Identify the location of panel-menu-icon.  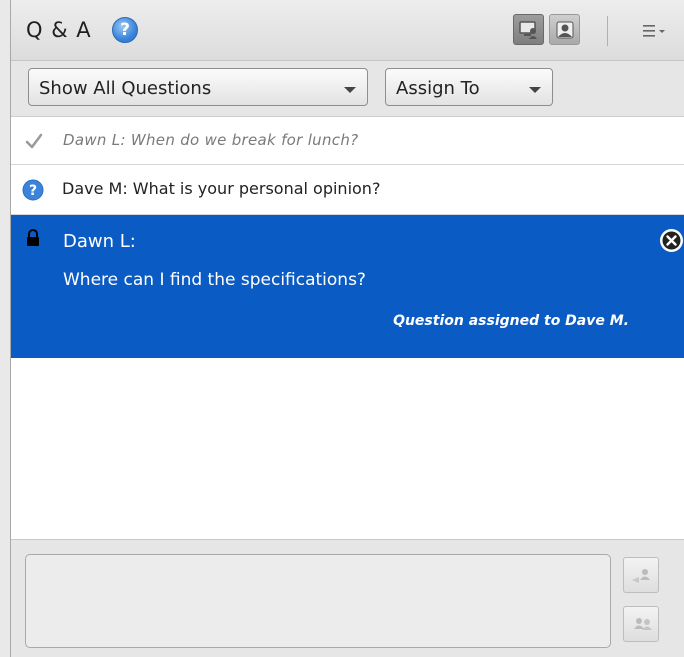
(654, 31).